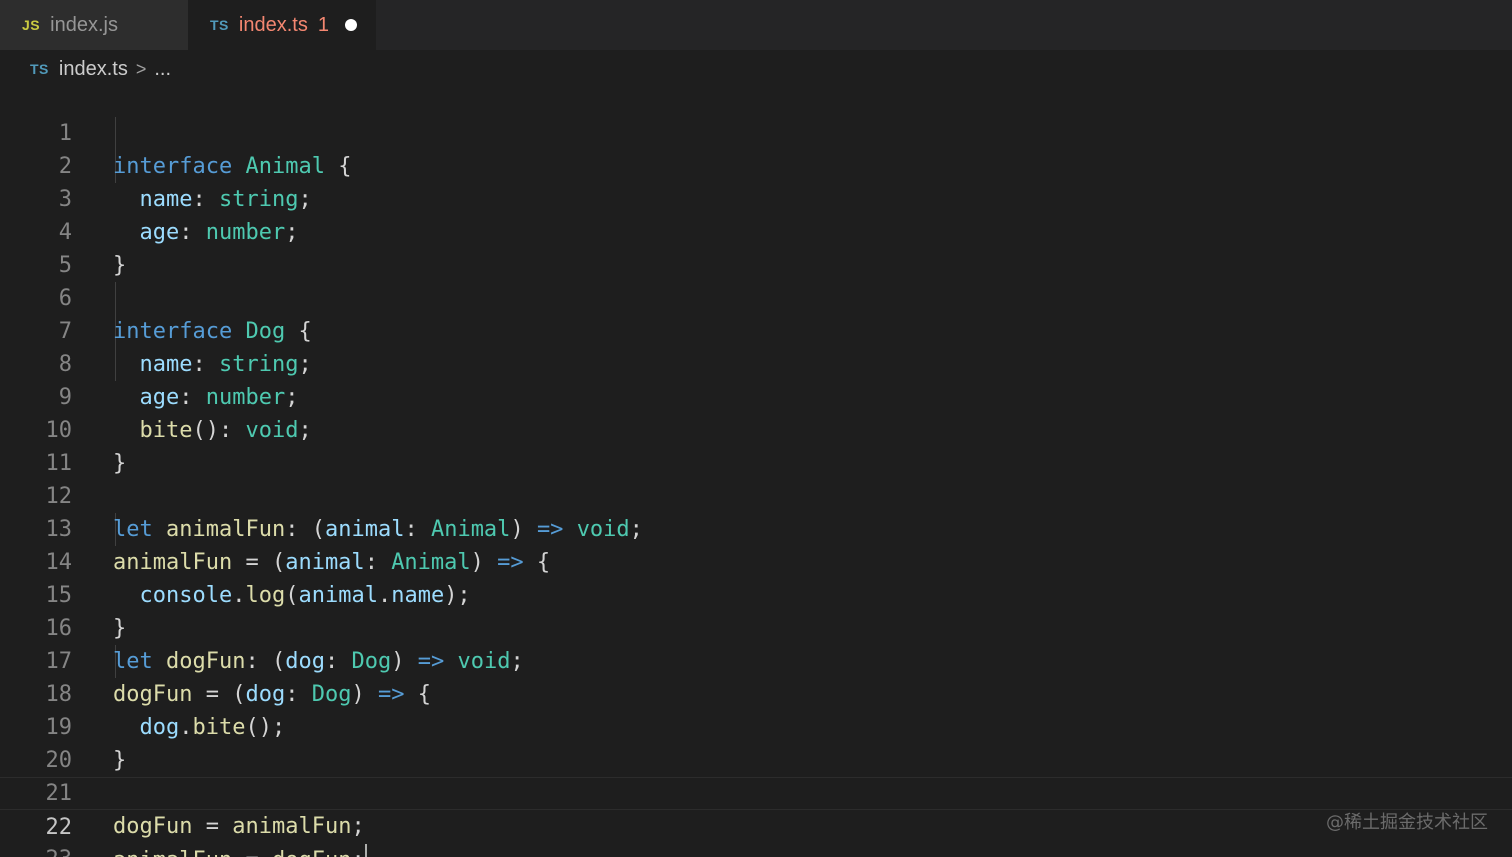 This screenshot has width=1512, height=857. I want to click on chevron-right-icon: >, so click(141, 68).